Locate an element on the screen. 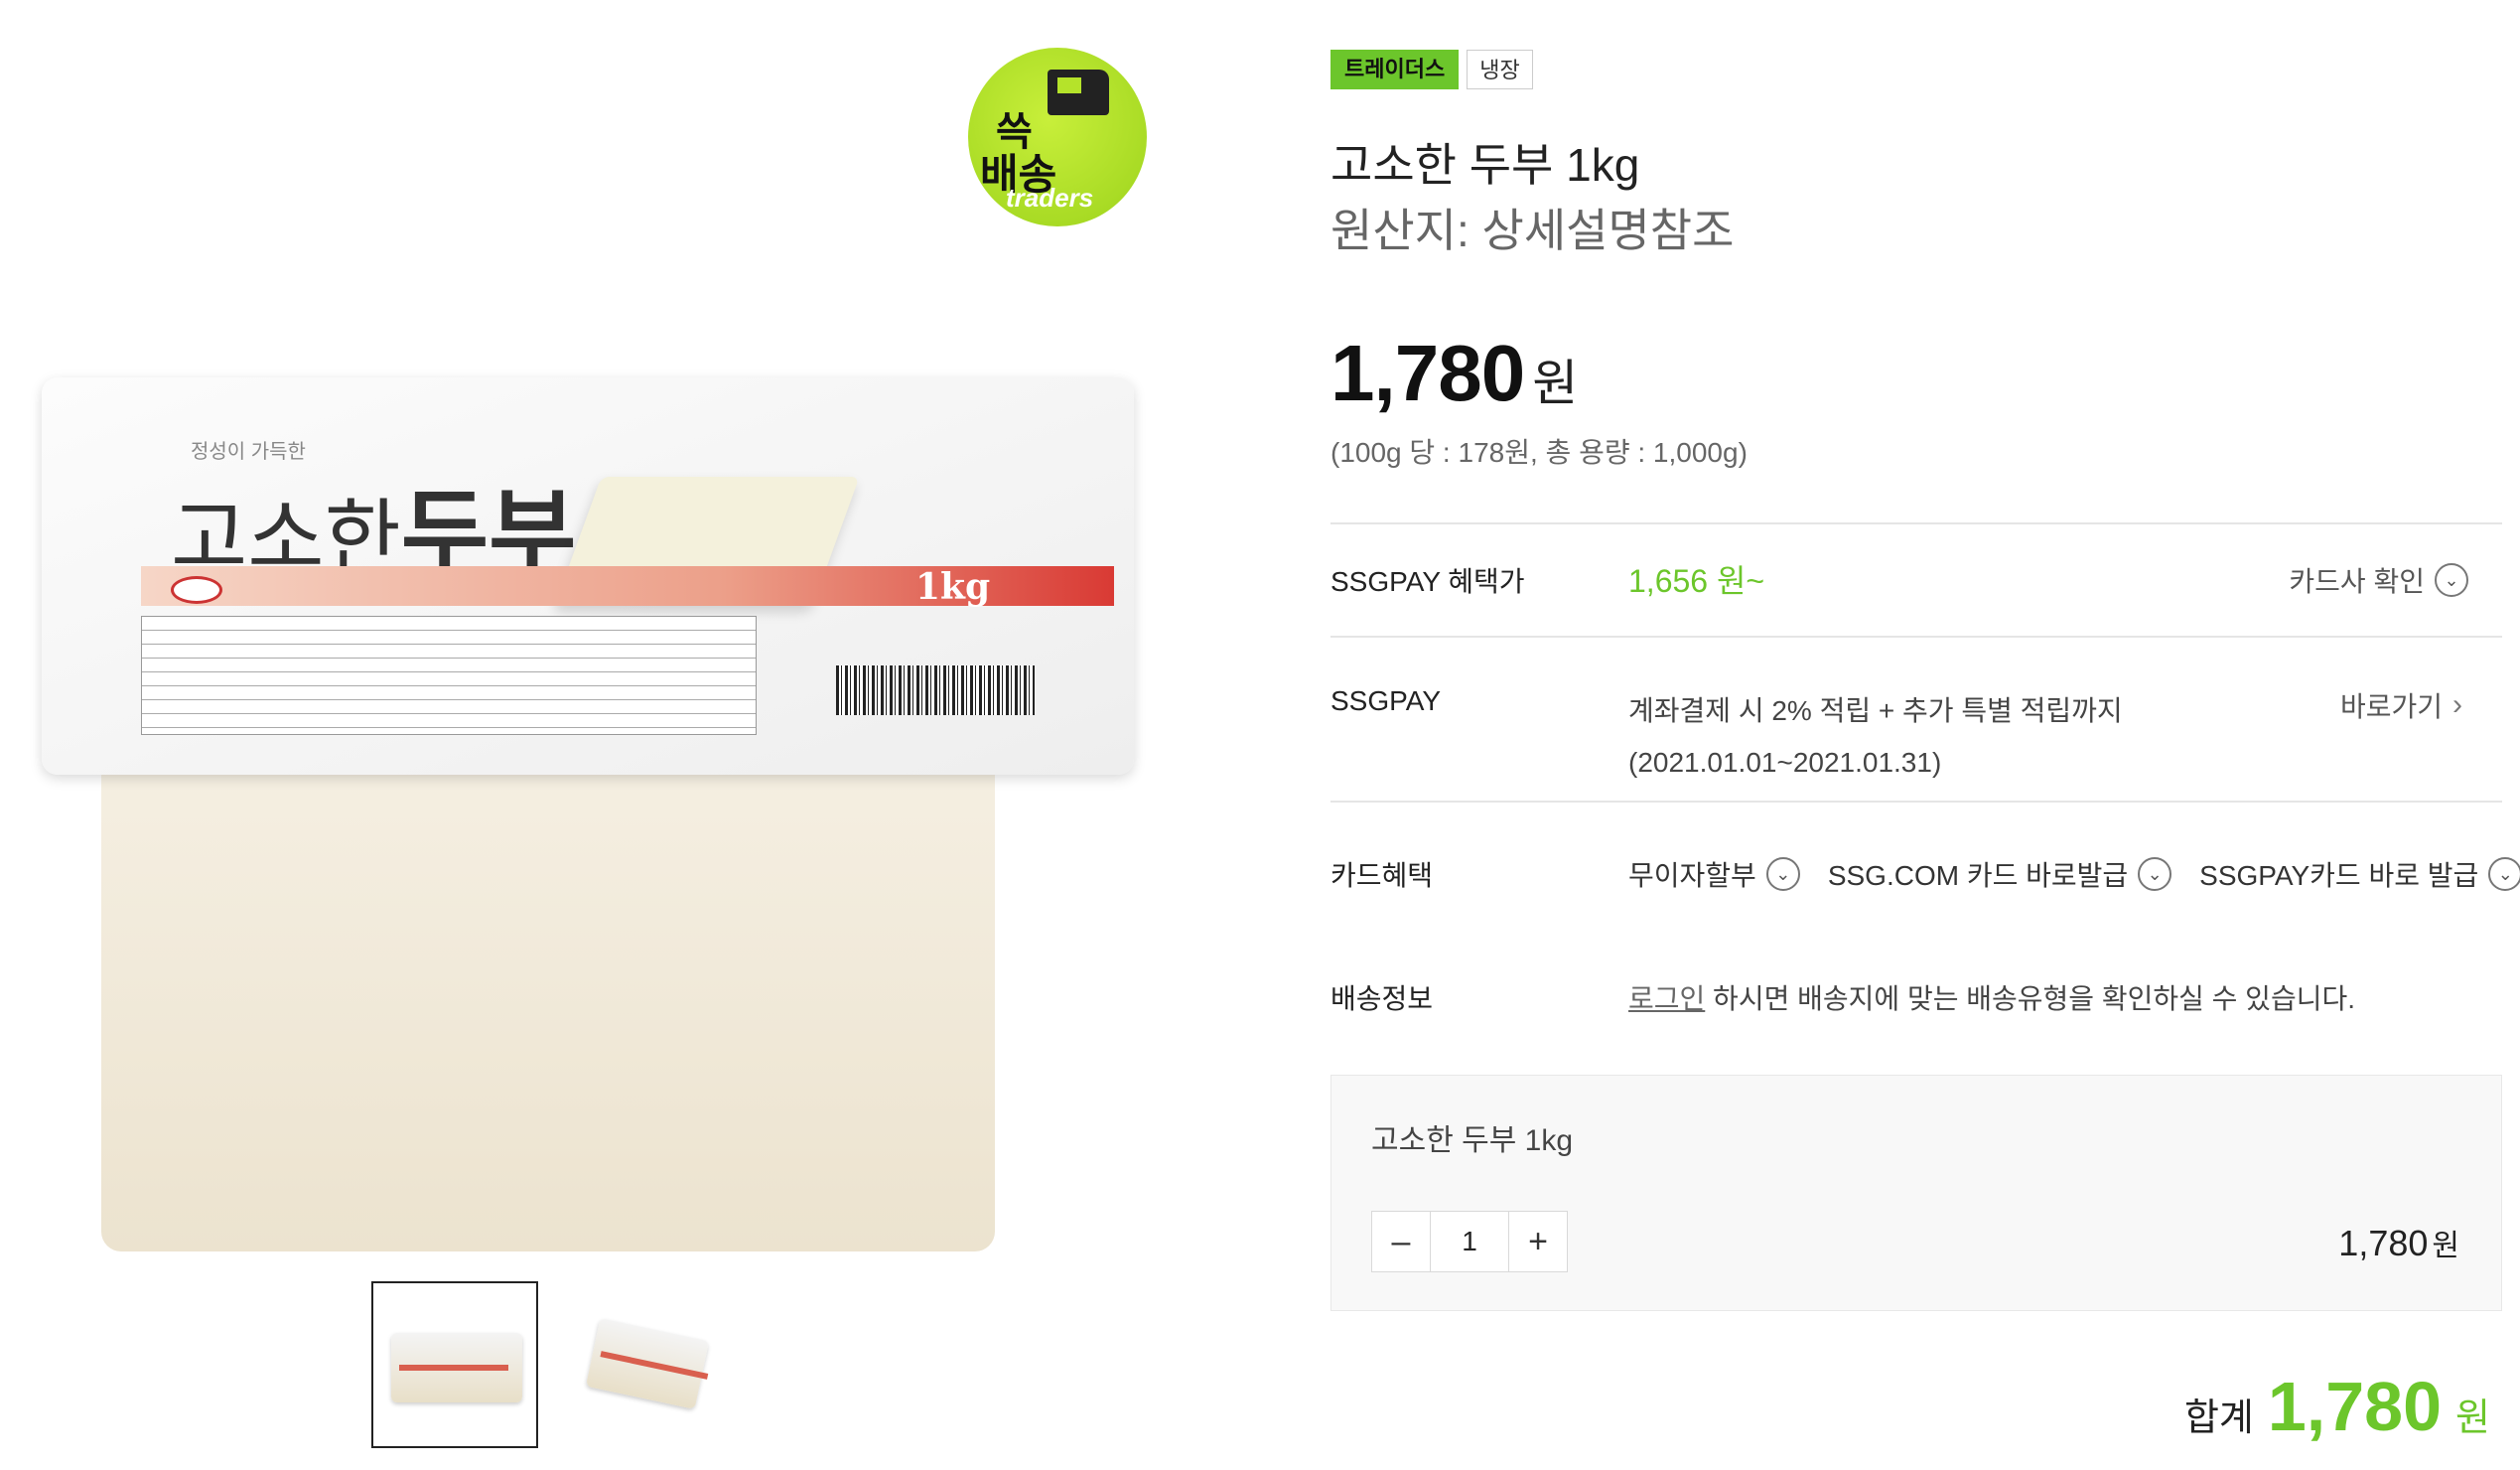  tofu-block is located at coordinates (548, 1003).